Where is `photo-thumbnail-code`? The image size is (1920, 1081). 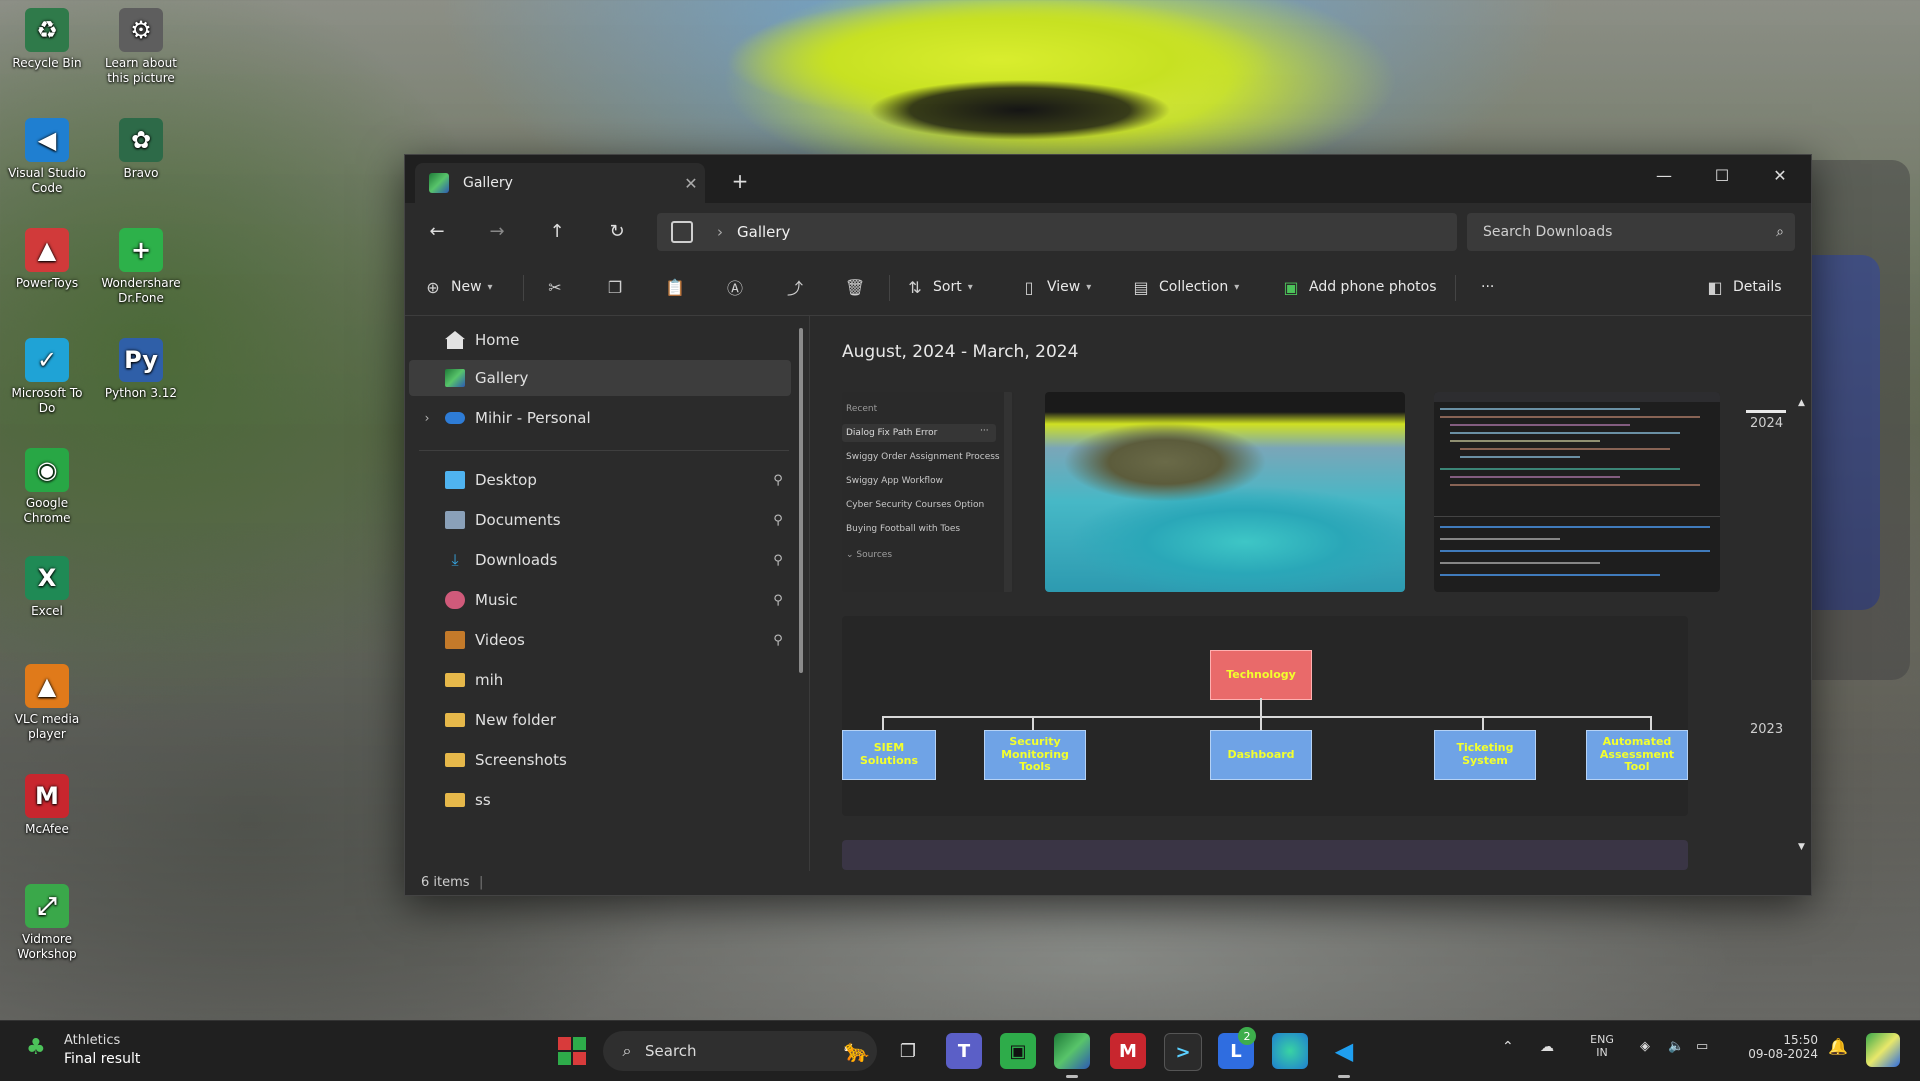 photo-thumbnail-code is located at coordinates (1577, 492).